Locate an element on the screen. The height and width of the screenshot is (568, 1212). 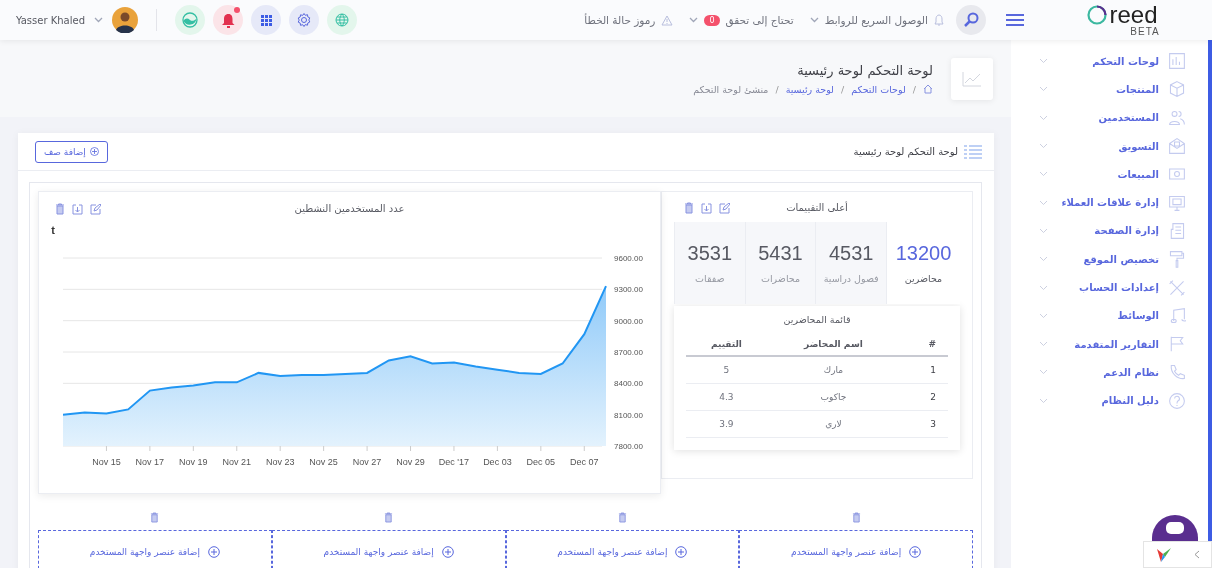
breadcrumb-link: لوحات التحكم is located at coordinates (878, 89).